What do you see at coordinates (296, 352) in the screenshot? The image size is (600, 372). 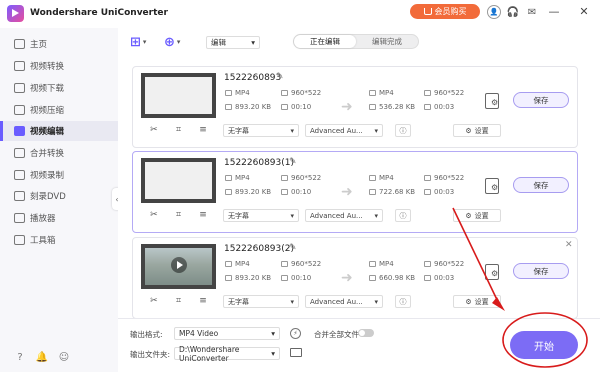 I see `open-folder-icon` at bounding box center [296, 352].